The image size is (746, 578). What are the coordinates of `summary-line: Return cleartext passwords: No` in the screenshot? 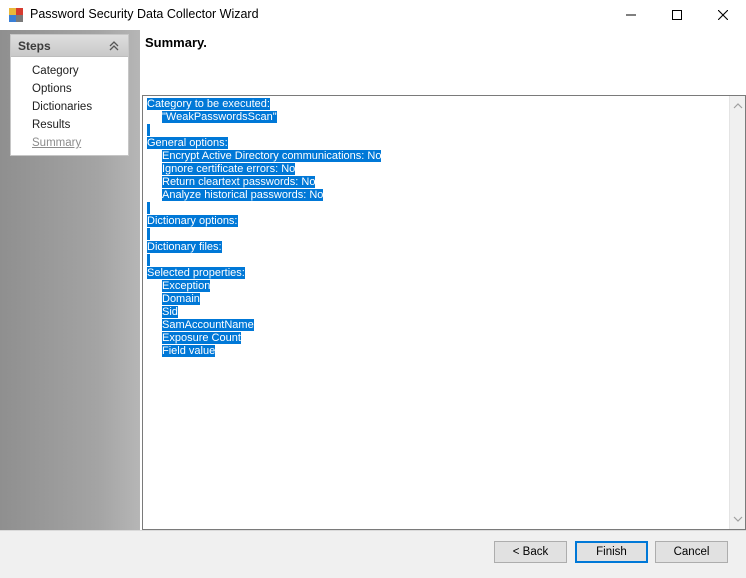 It's located at (239, 182).